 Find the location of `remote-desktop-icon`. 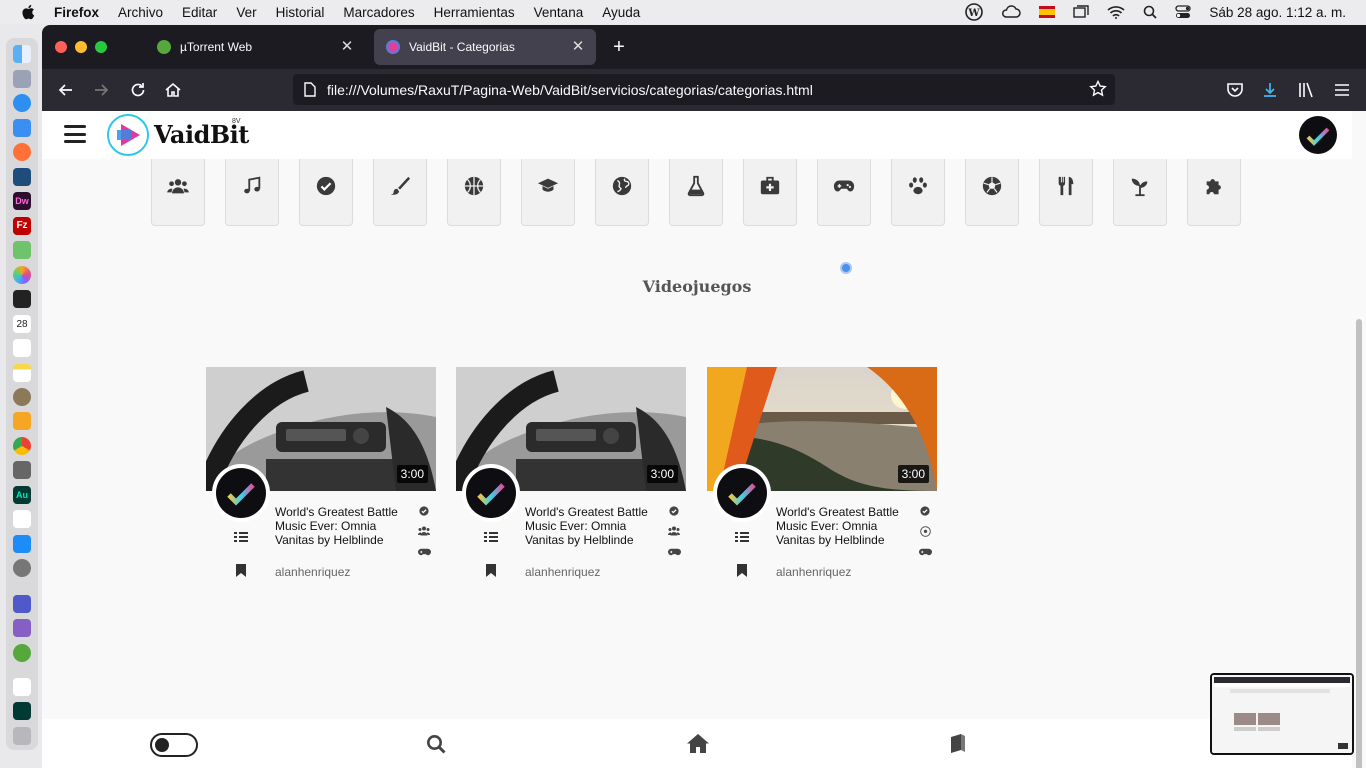

remote-desktop-icon is located at coordinates (22, 177).